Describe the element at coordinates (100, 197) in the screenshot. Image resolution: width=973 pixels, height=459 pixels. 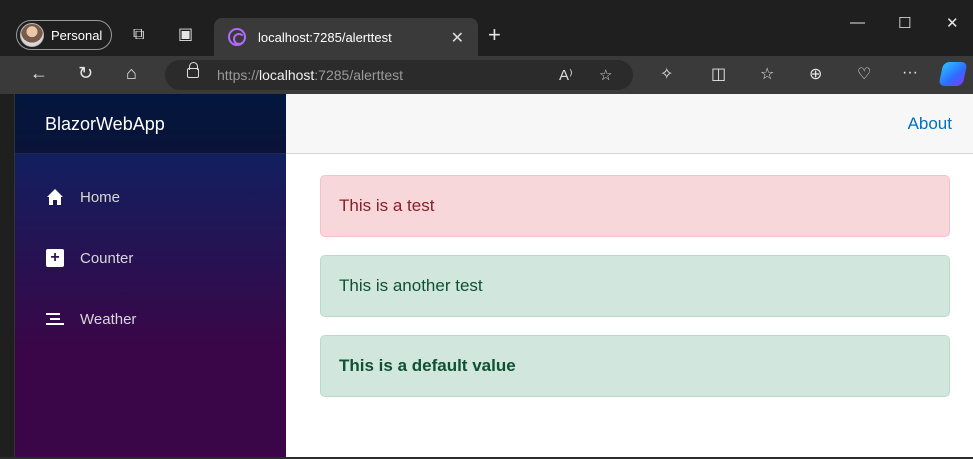
I see `nav-item-label: Home` at that location.